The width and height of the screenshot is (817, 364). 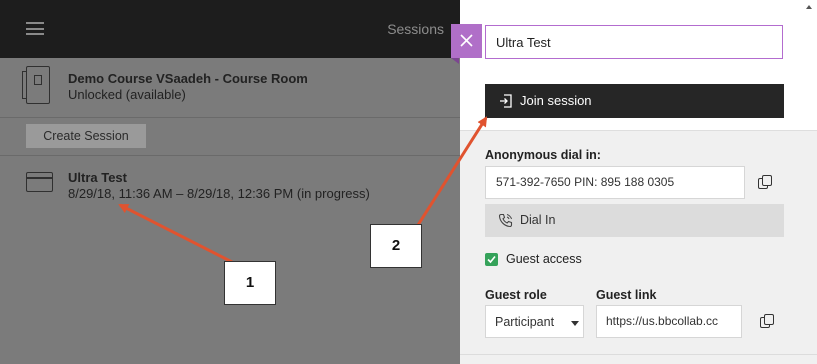 What do you see at coordinates (556, 100) in the screenshot?
I see `join-session-label: Join session` at bounding box center [556, 100].